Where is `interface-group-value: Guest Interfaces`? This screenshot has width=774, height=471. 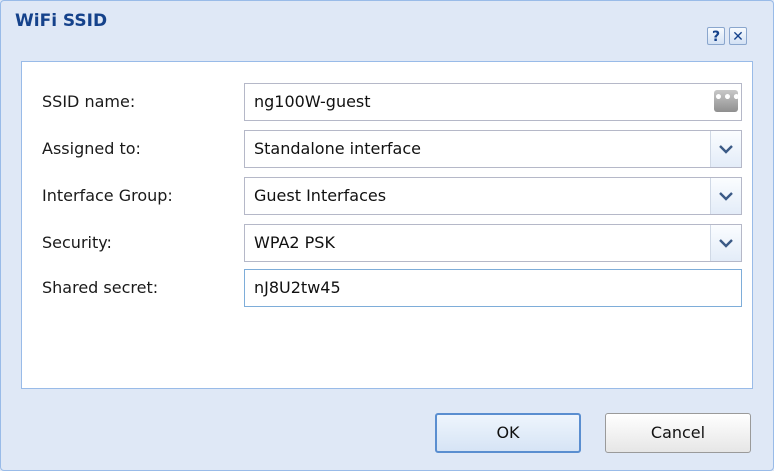 interface-group-value: Guest Interfaces is located at coordinates (320, 195).